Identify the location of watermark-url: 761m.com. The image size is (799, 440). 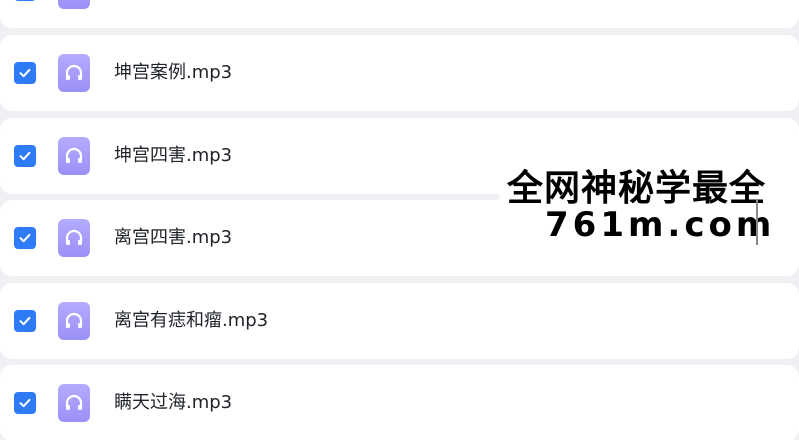
(660, 225).